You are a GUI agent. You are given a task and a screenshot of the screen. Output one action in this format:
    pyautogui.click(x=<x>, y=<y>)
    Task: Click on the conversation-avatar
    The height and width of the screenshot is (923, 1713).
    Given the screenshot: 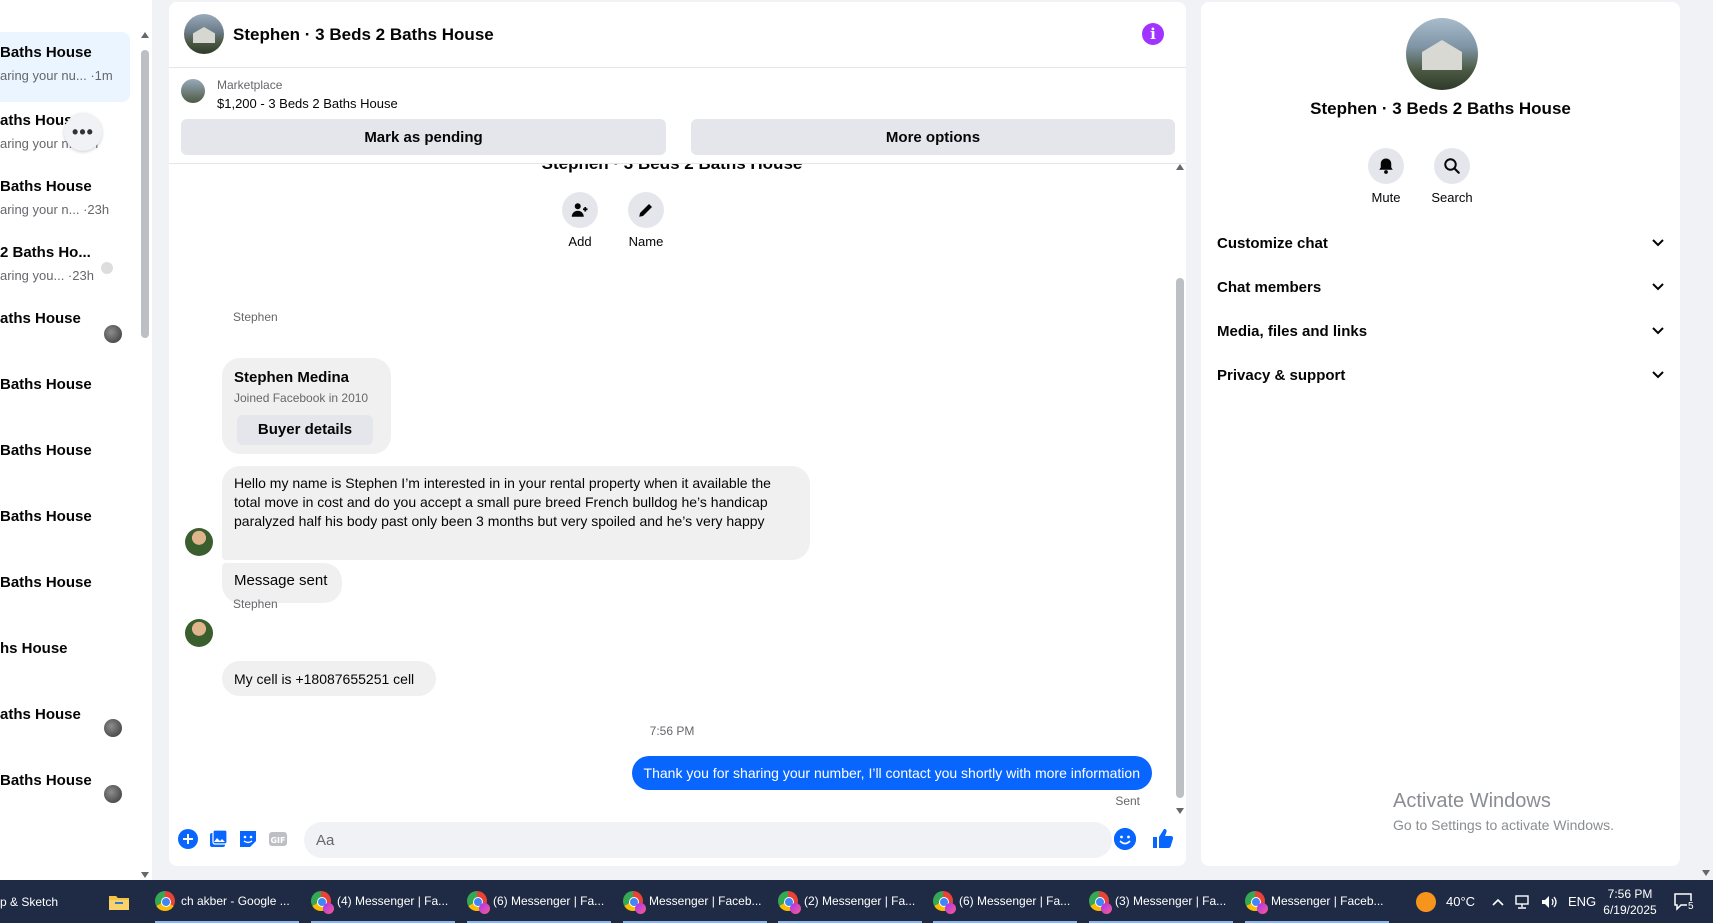 What is the action you would take?
    pyautogui.click(x=204, y=34)
    